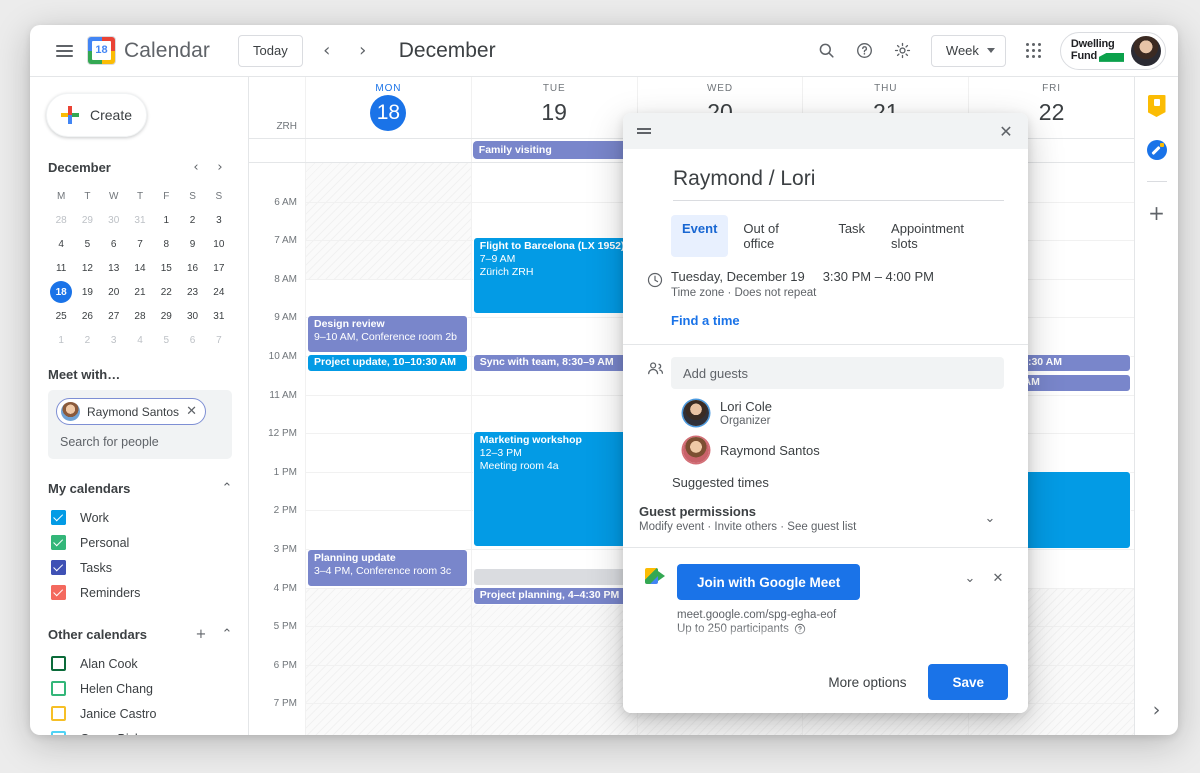 This screenshot has height=773, width=1200. Describe the element at coordinates (942, 236) in the screenshot. I see `event-type-tab: Appointment slots` at that location.